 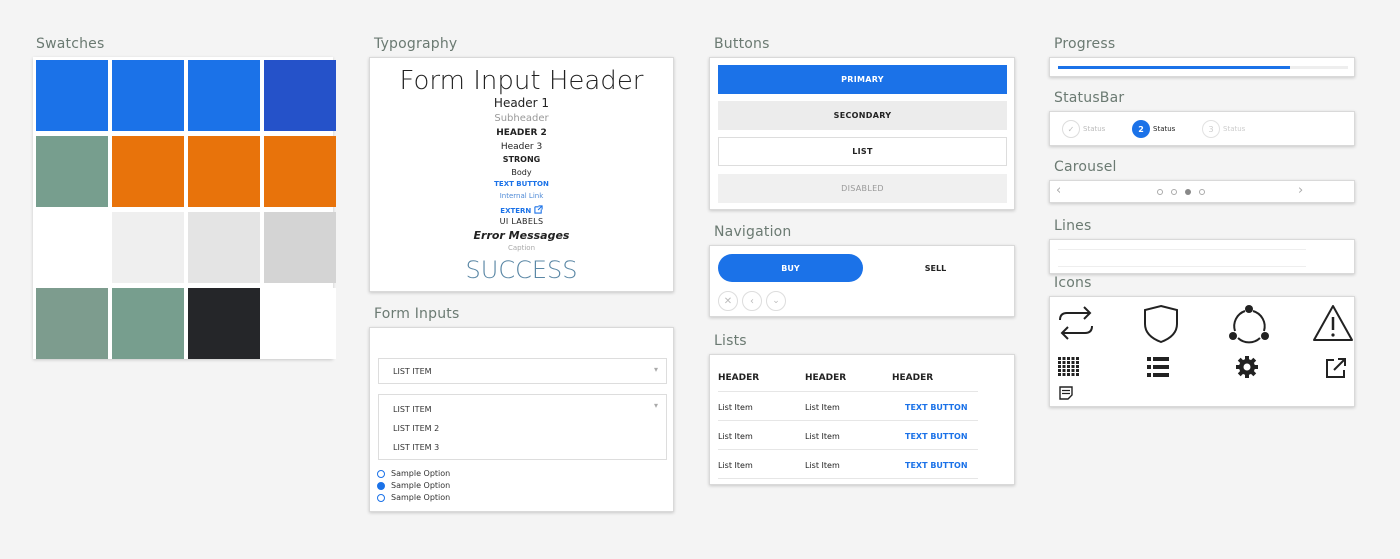 I want to click on section-title-progress: Progress, so click(x=1085, y=44).